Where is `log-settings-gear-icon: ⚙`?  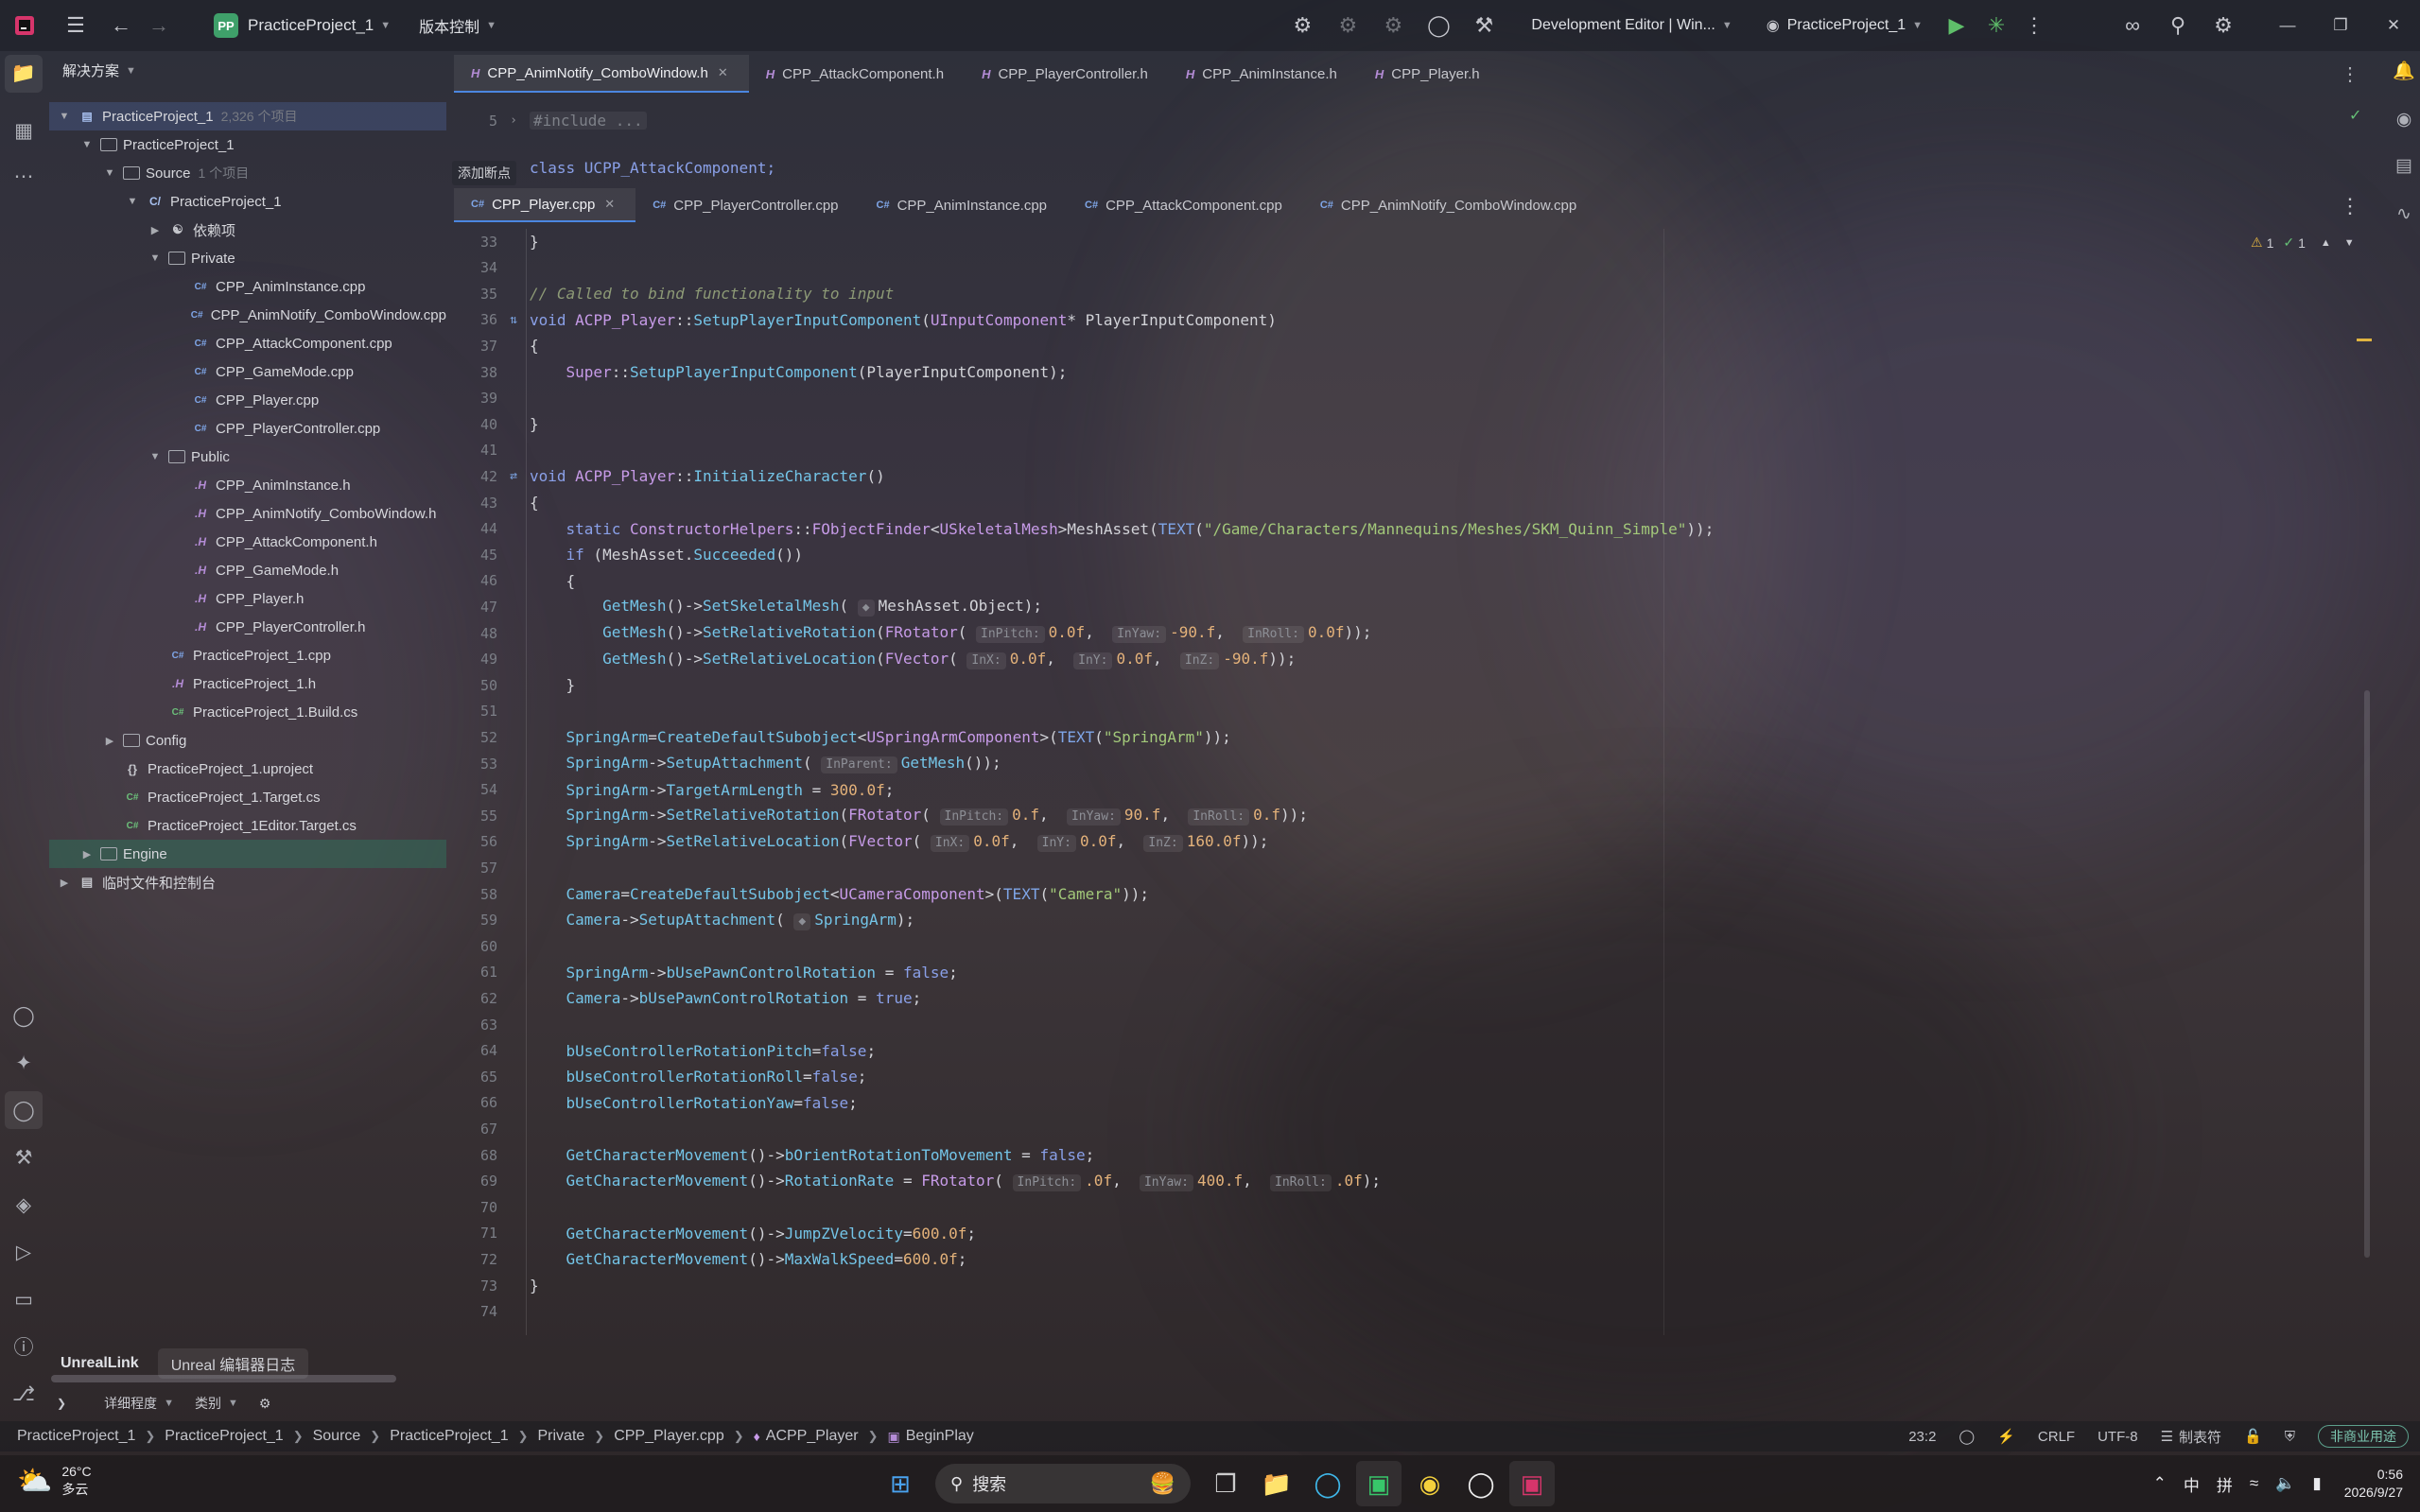 log-settings-gear-icon: ⚙ is located at coordinates (265, 1404).